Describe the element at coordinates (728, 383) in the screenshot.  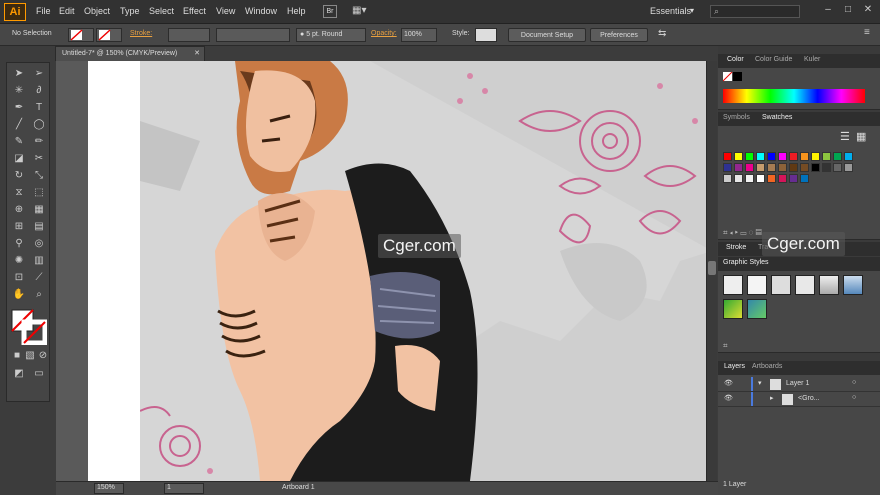
I see `visibility-eye-icon: 👁` at that location.